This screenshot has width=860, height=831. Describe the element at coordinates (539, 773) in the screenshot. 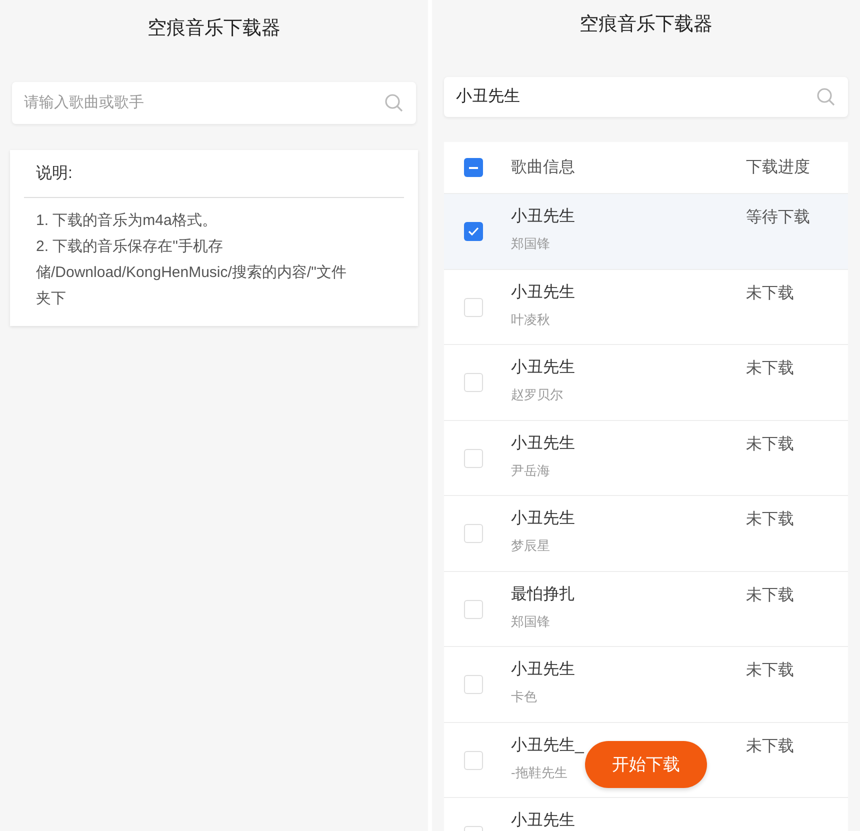

I see `artist-name: -拖鞋先生` at that location.